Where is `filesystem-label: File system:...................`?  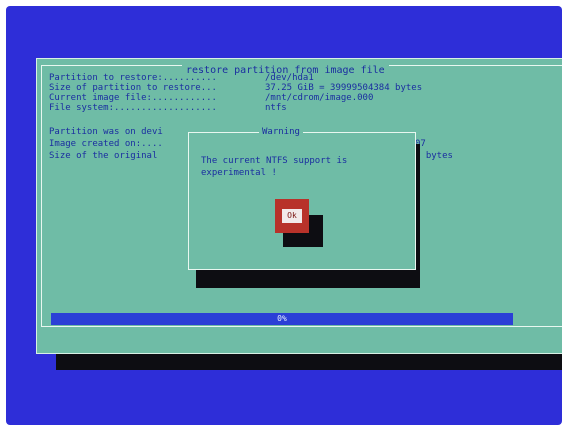 filesystem-label: File system:................... is located at coordinates (133, 108).